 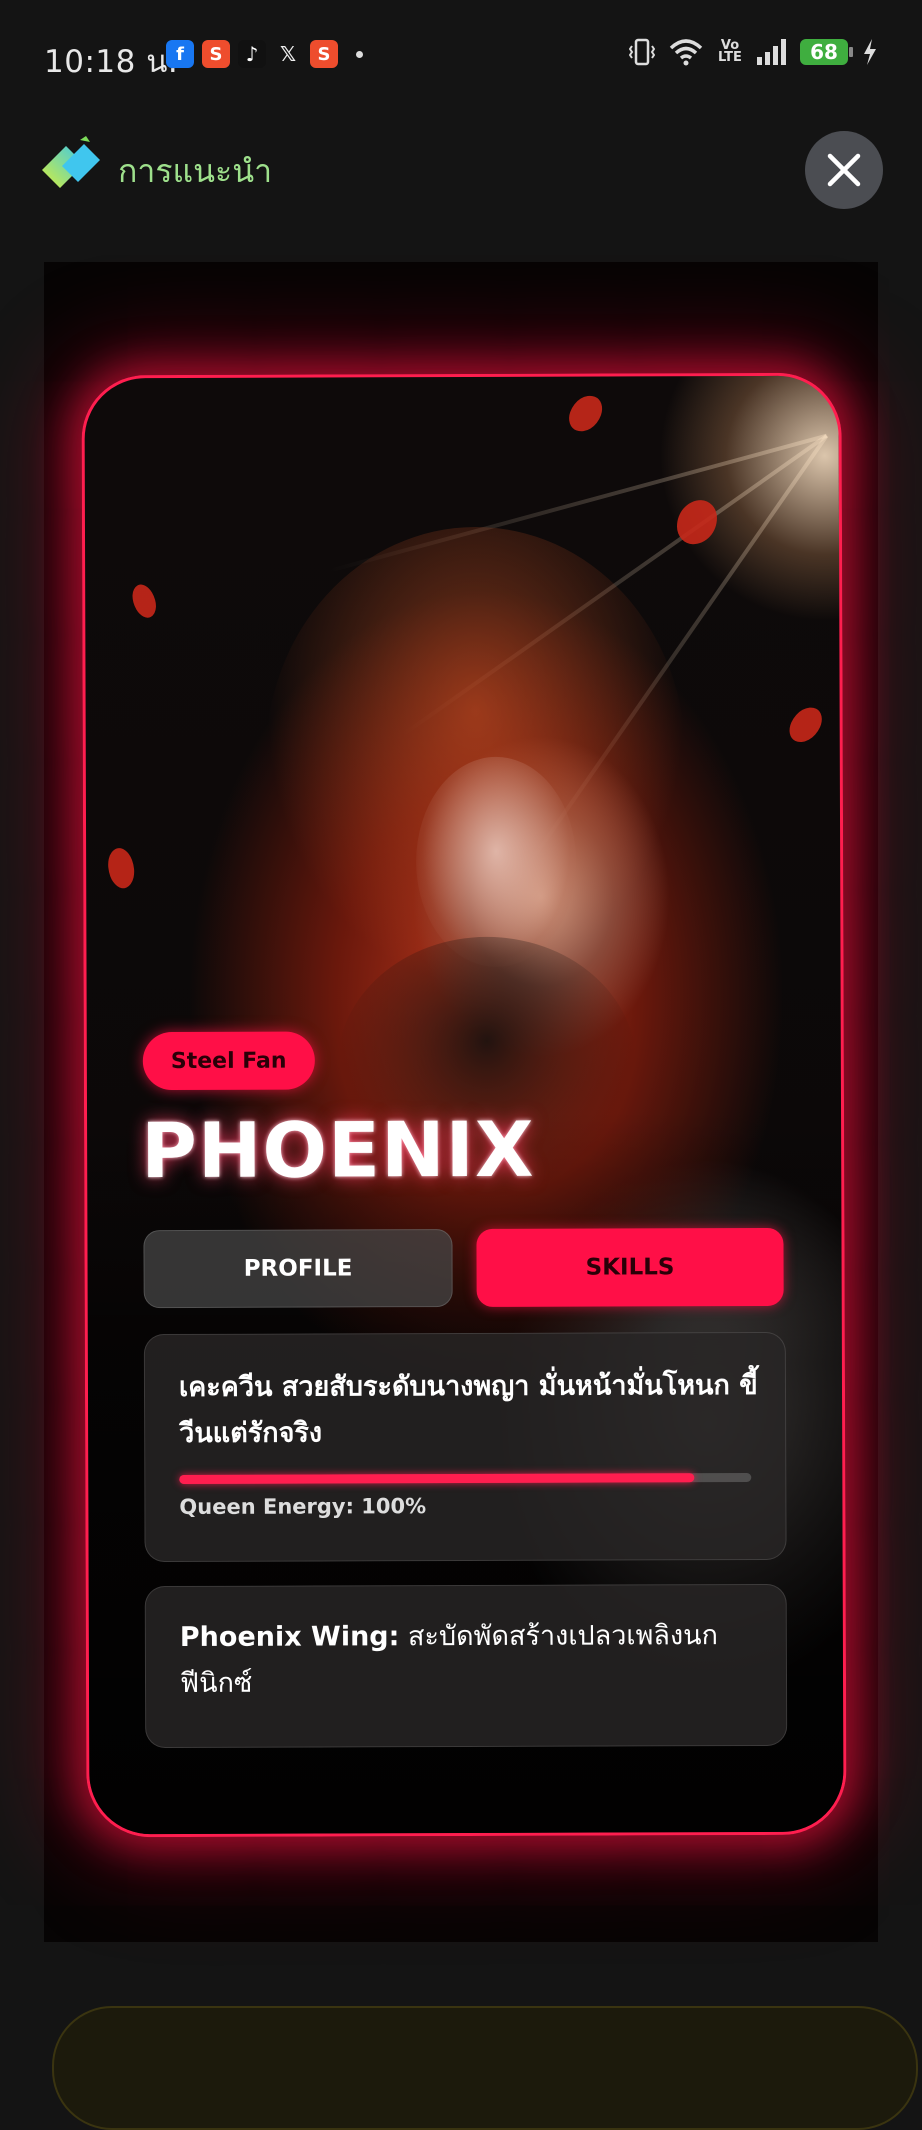 What do you see at coordinates (826, 52) in the screenshot?
I see `battery-icon: 68` at bounding box center [826, 52].